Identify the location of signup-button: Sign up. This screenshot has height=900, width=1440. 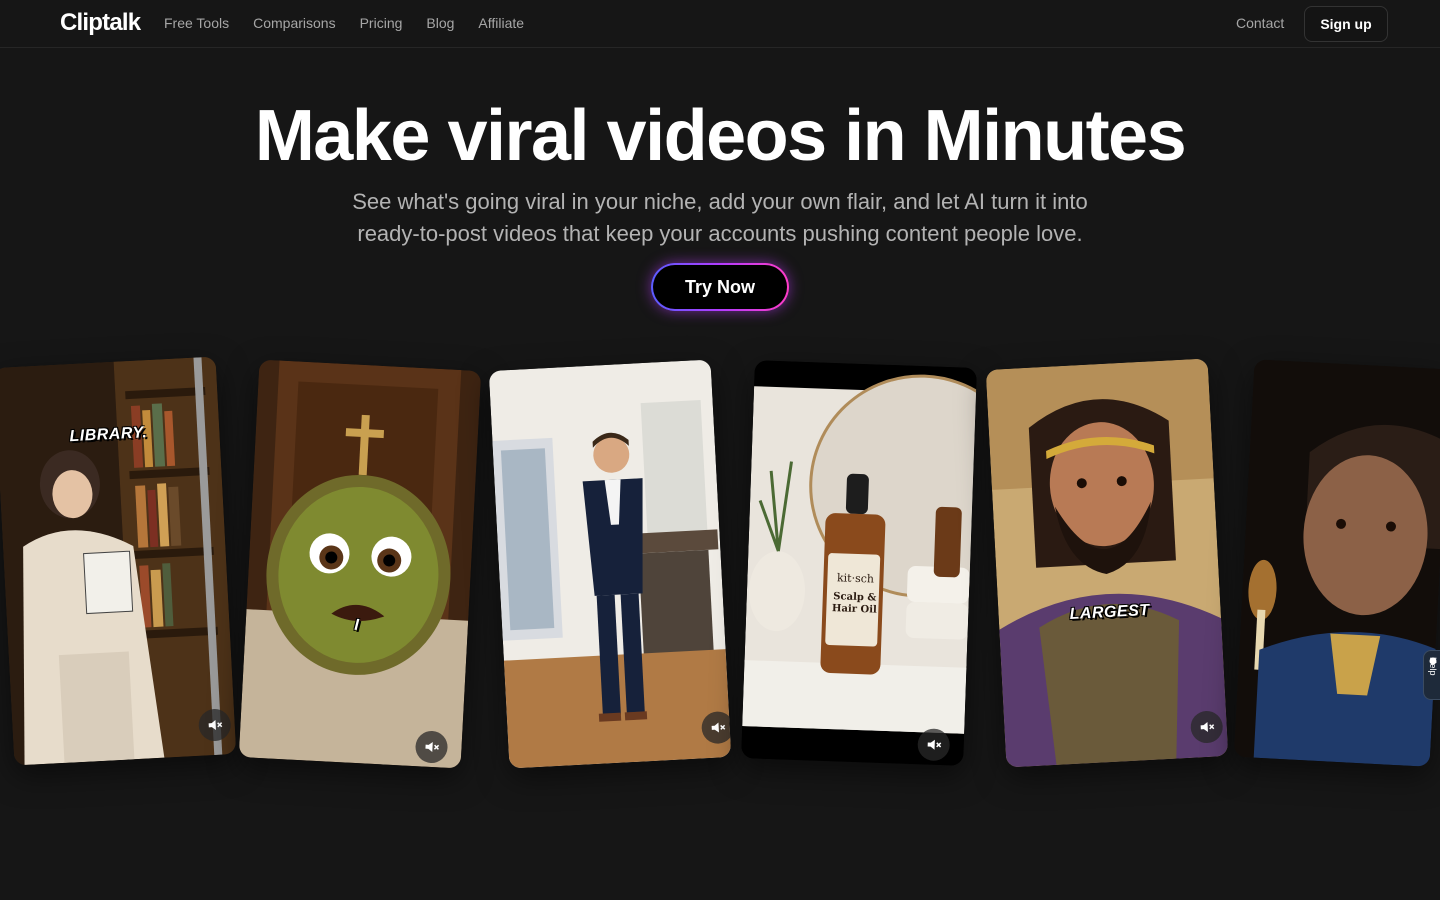
(1346, 24).